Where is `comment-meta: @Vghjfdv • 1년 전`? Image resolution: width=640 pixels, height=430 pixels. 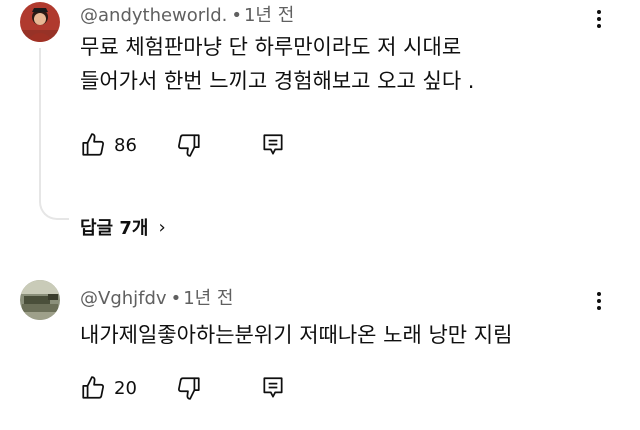
comment-meta: @Vghjfdv • 1년 전 is located at coordinates (157, 299).